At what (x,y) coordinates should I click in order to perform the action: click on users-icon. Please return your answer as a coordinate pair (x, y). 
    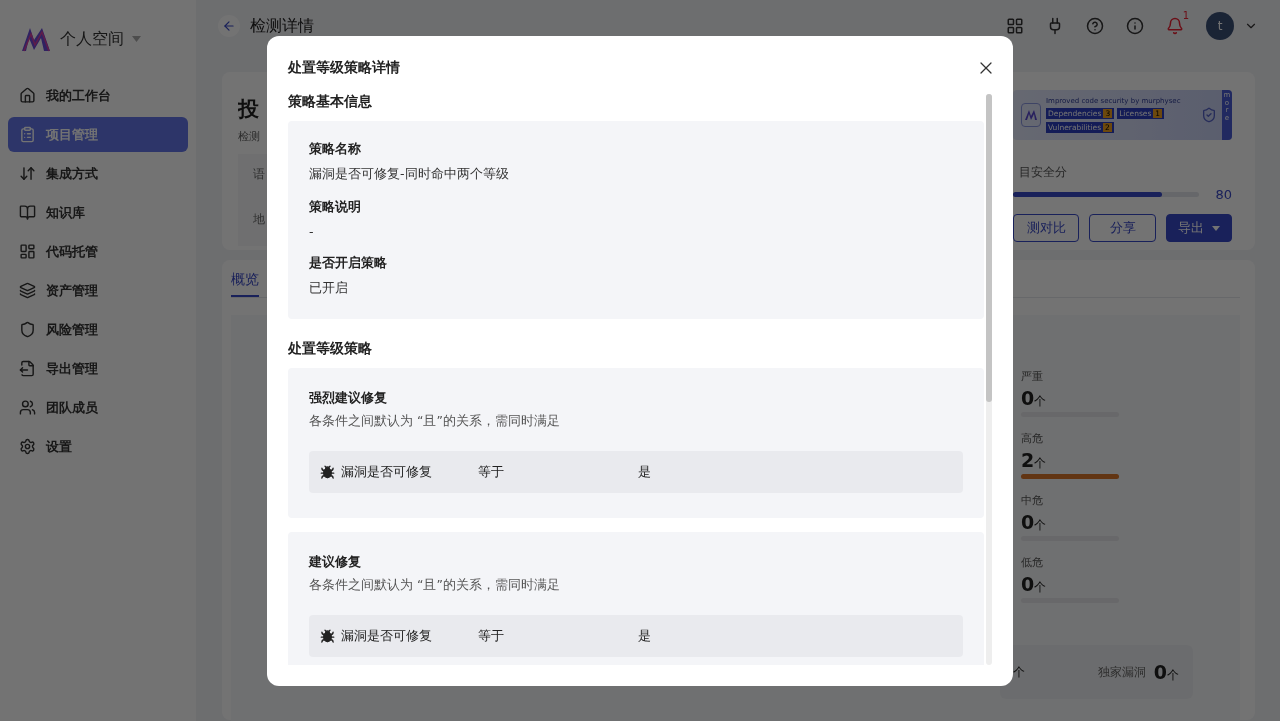
    Looking at the image, I should click on (27, 407).